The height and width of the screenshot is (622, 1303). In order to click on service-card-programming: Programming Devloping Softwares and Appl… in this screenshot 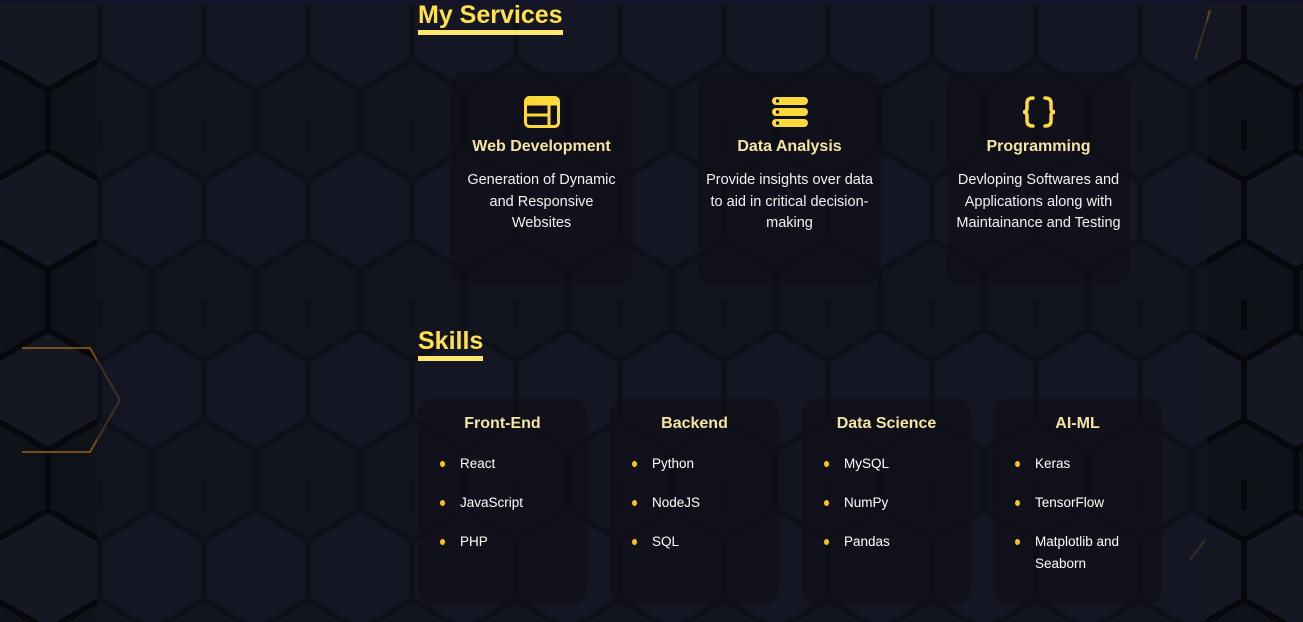, I will do `click(1038, 178)`.